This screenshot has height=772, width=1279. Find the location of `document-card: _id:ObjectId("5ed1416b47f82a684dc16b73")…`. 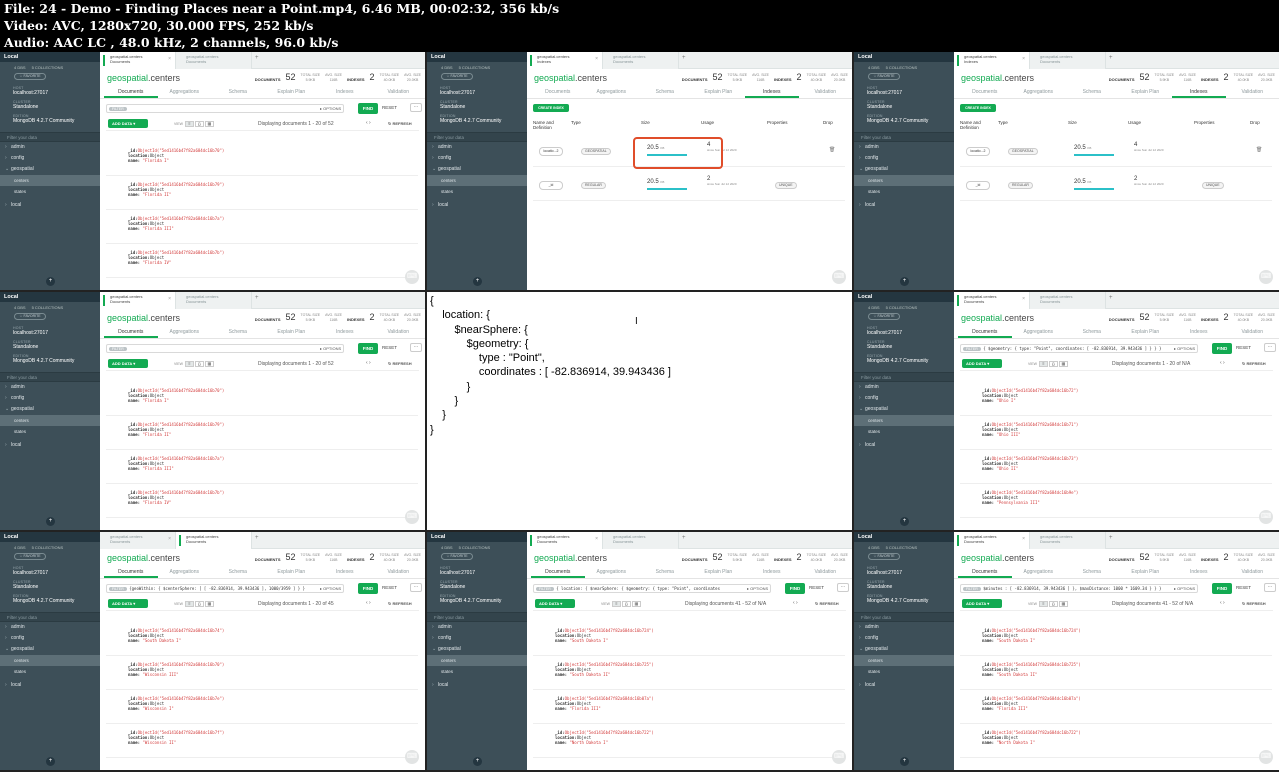

document-card: _id:ObjectId("5ed1416b47f82a684dc16b73")… is located at coordinates (1116, 467).